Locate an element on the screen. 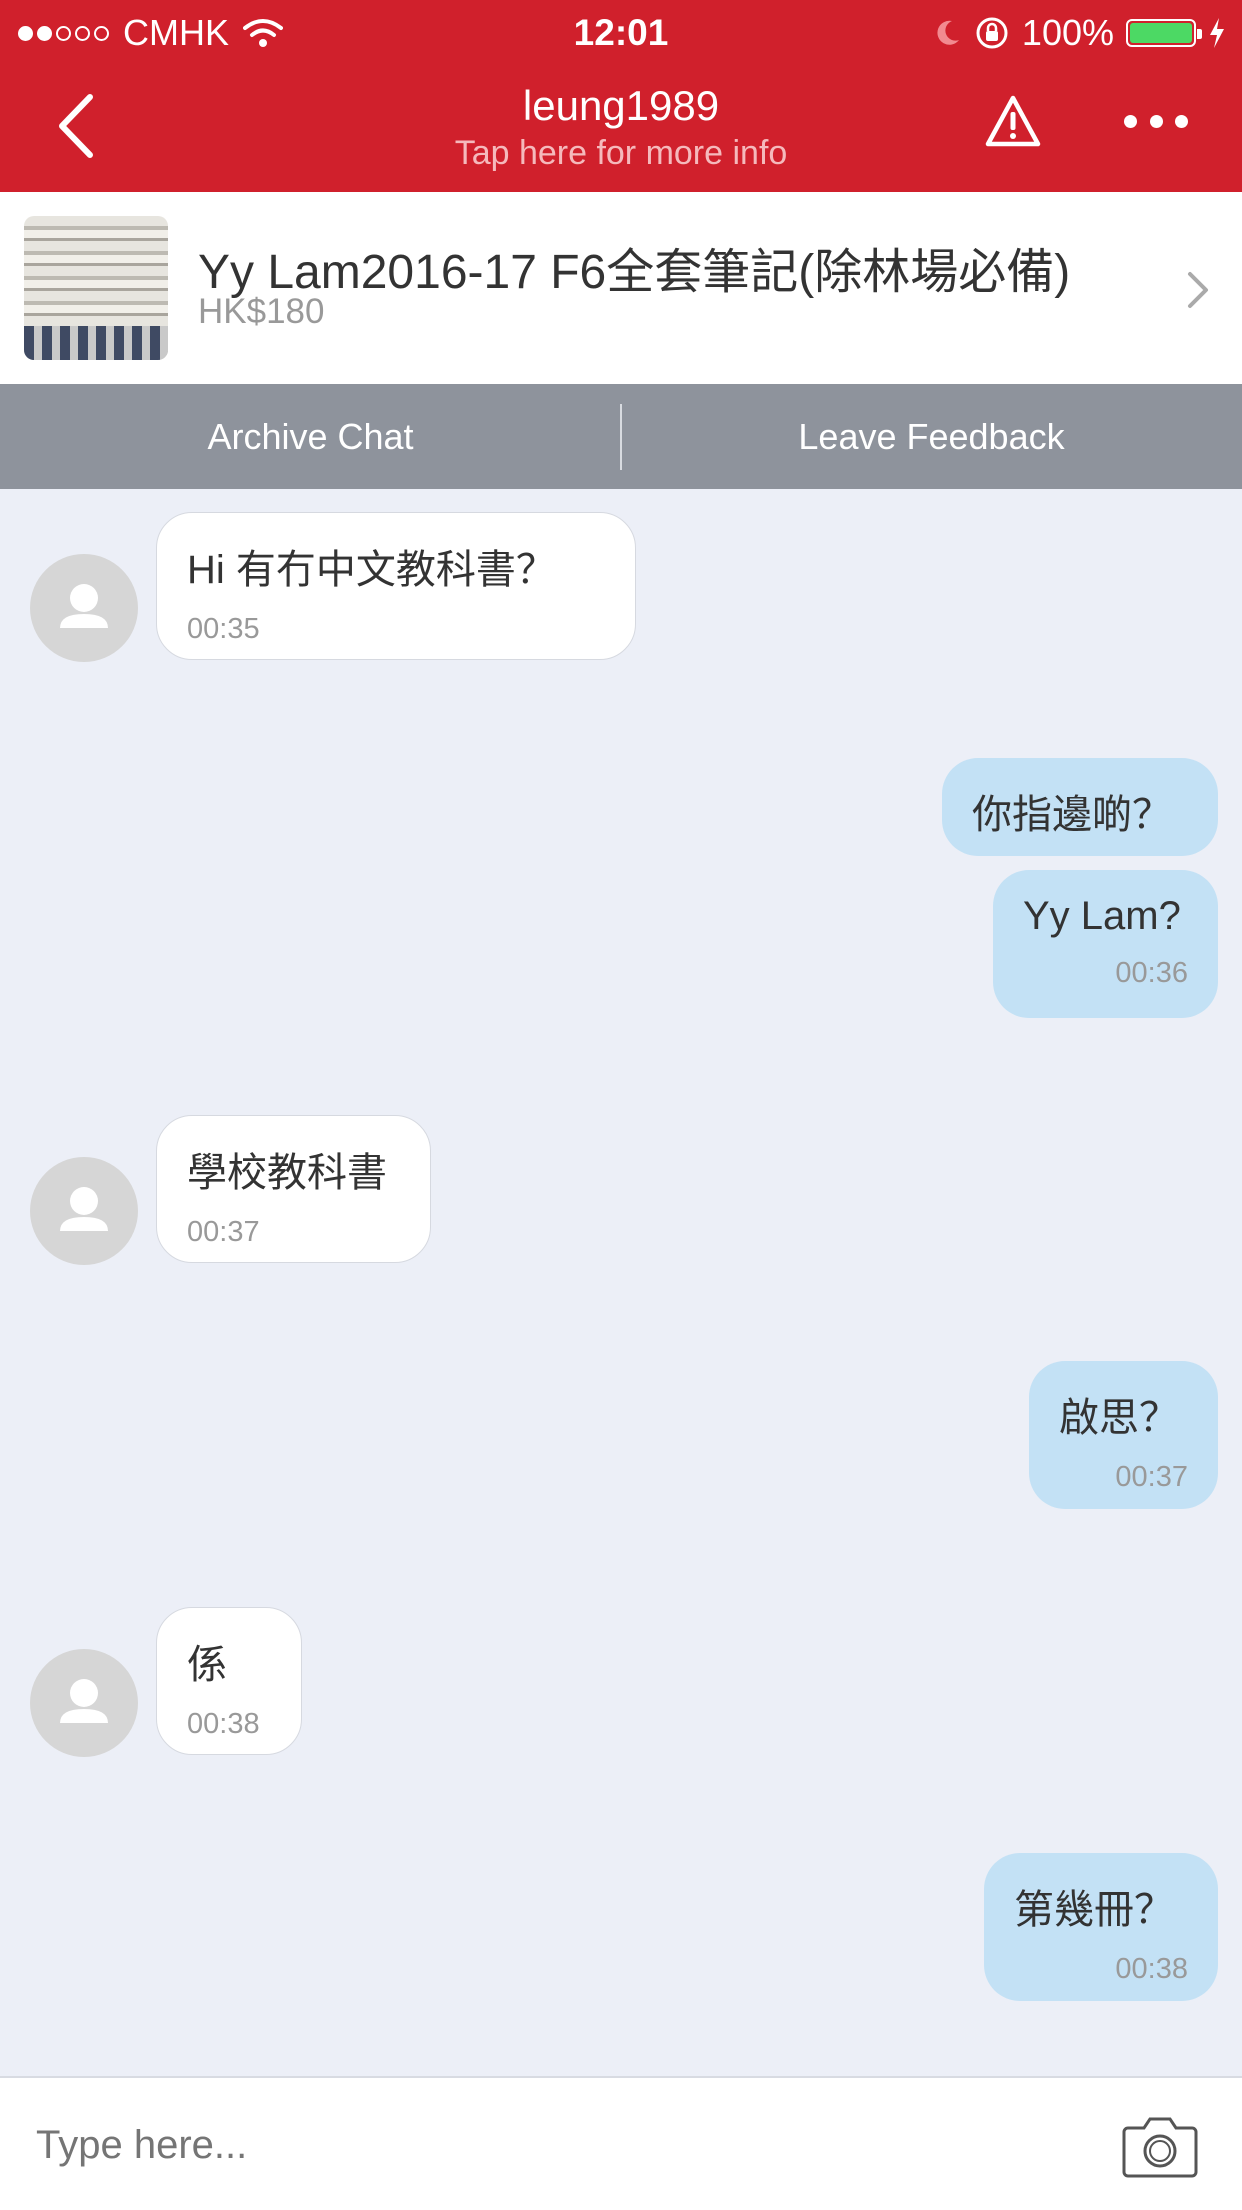 This screenshot has height=2210, width=1242. message-bubble-incoming: 學校教科書 00:37 is located at coordinates (293, 1189).